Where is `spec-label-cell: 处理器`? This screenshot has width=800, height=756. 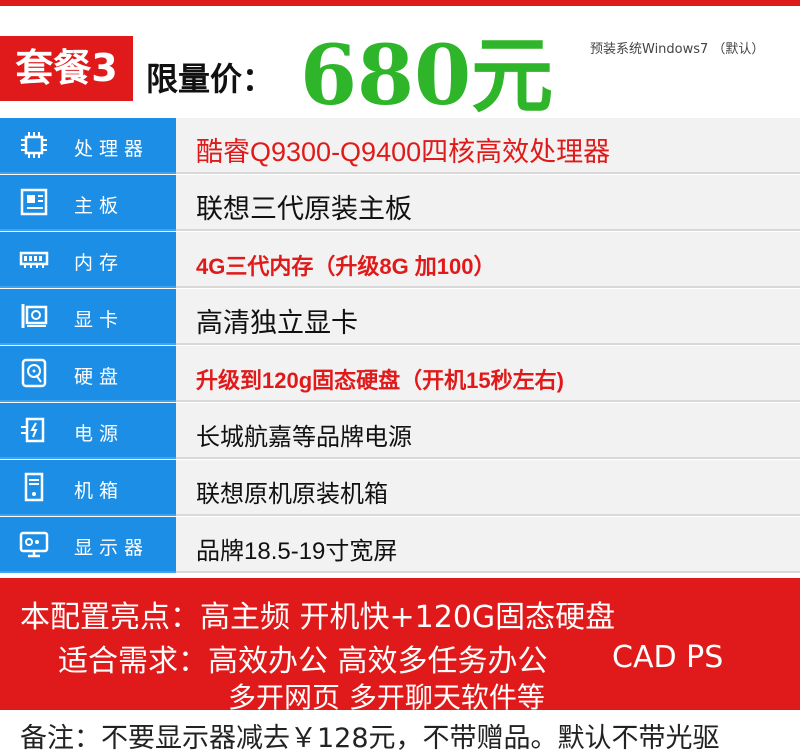
spec-label-cell: 处理器 is located at coordinates (88, 146).